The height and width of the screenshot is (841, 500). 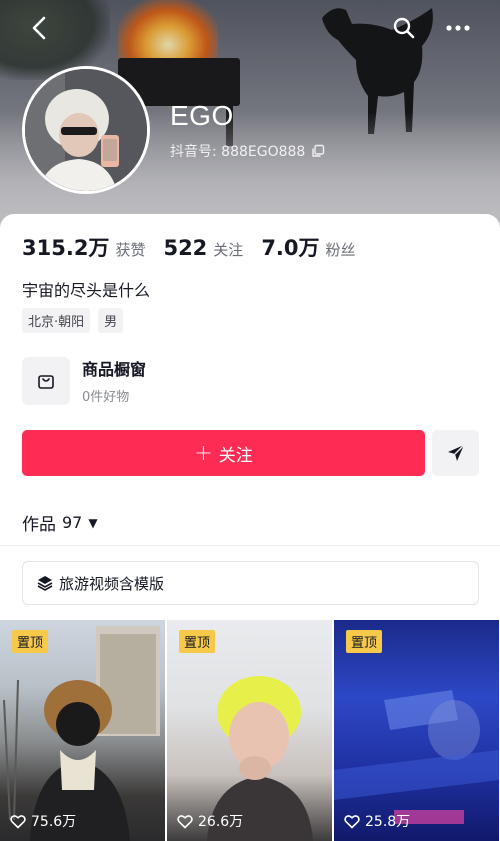 I want to click on shop-icon-box, so click(x=46, y=380).